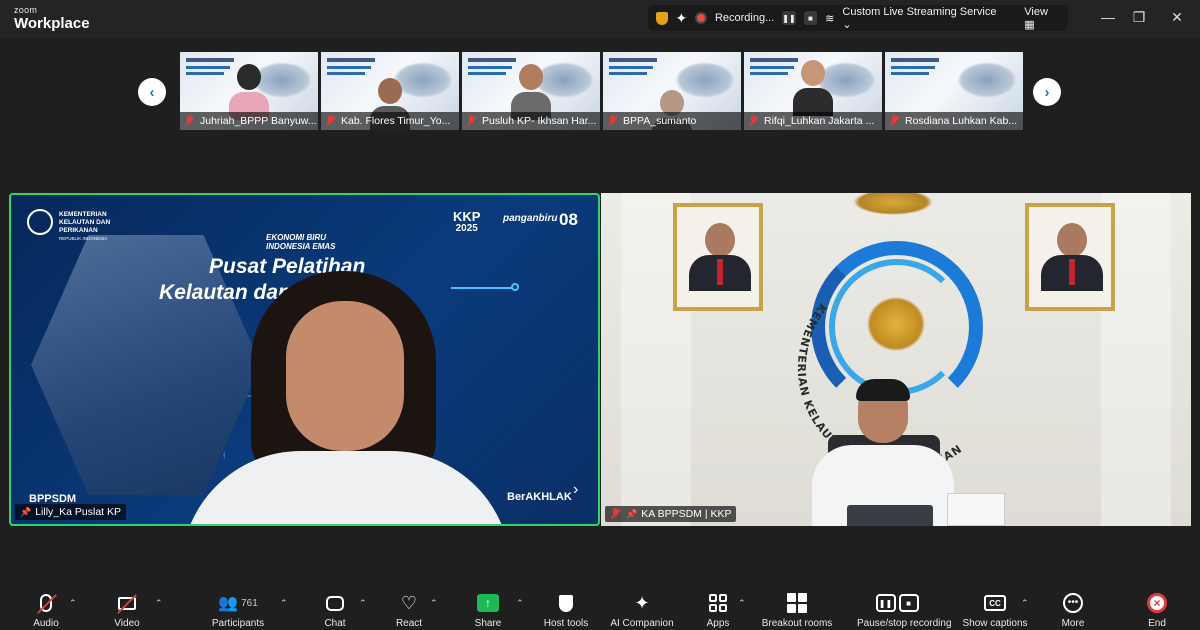 This screenshot has height=630, width=1200. What do you see at coordinates (85, 222) in the screenshot?
I see `org-line: KELAUTAN DAN` at bounding box center [85, 222].